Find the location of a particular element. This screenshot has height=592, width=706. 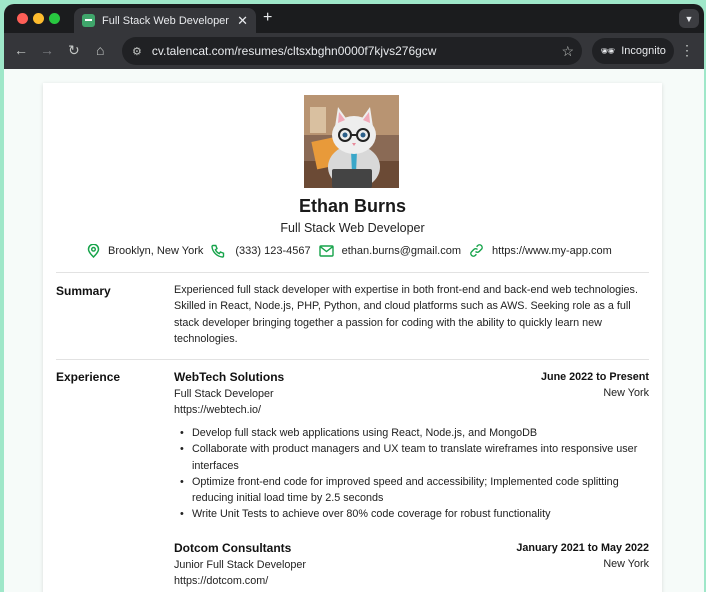

minimize-window-button is located at coordinates (38, 18).